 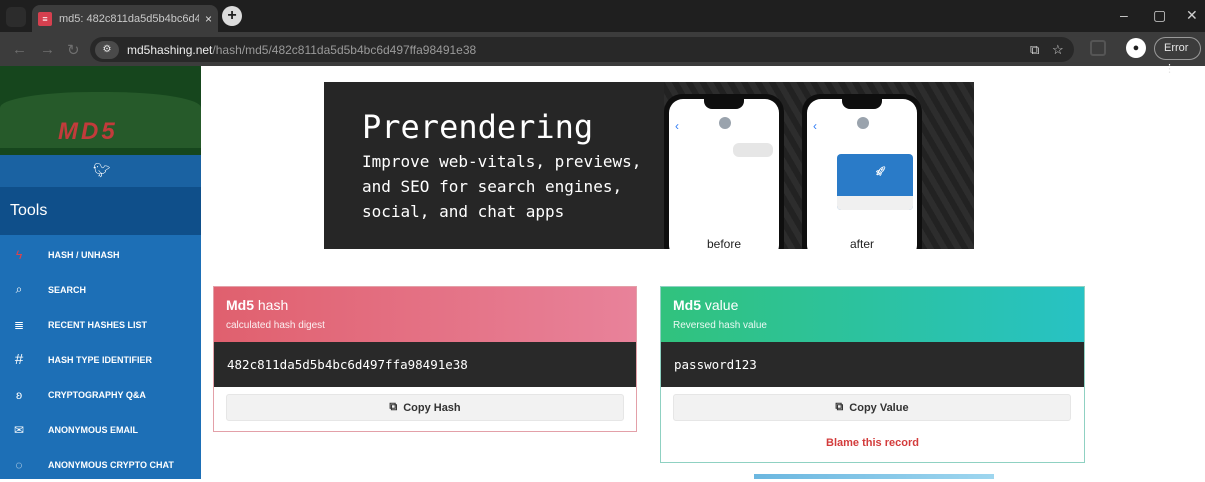 I want to click on profile-avatar-icon: ●, so click(x=1136, y=48).